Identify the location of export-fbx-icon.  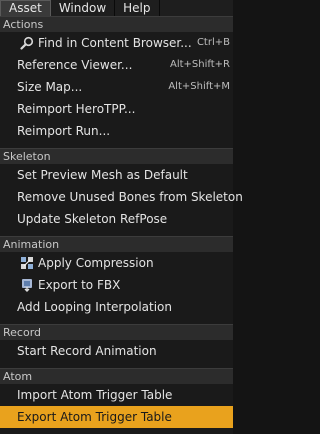
(27, 285).